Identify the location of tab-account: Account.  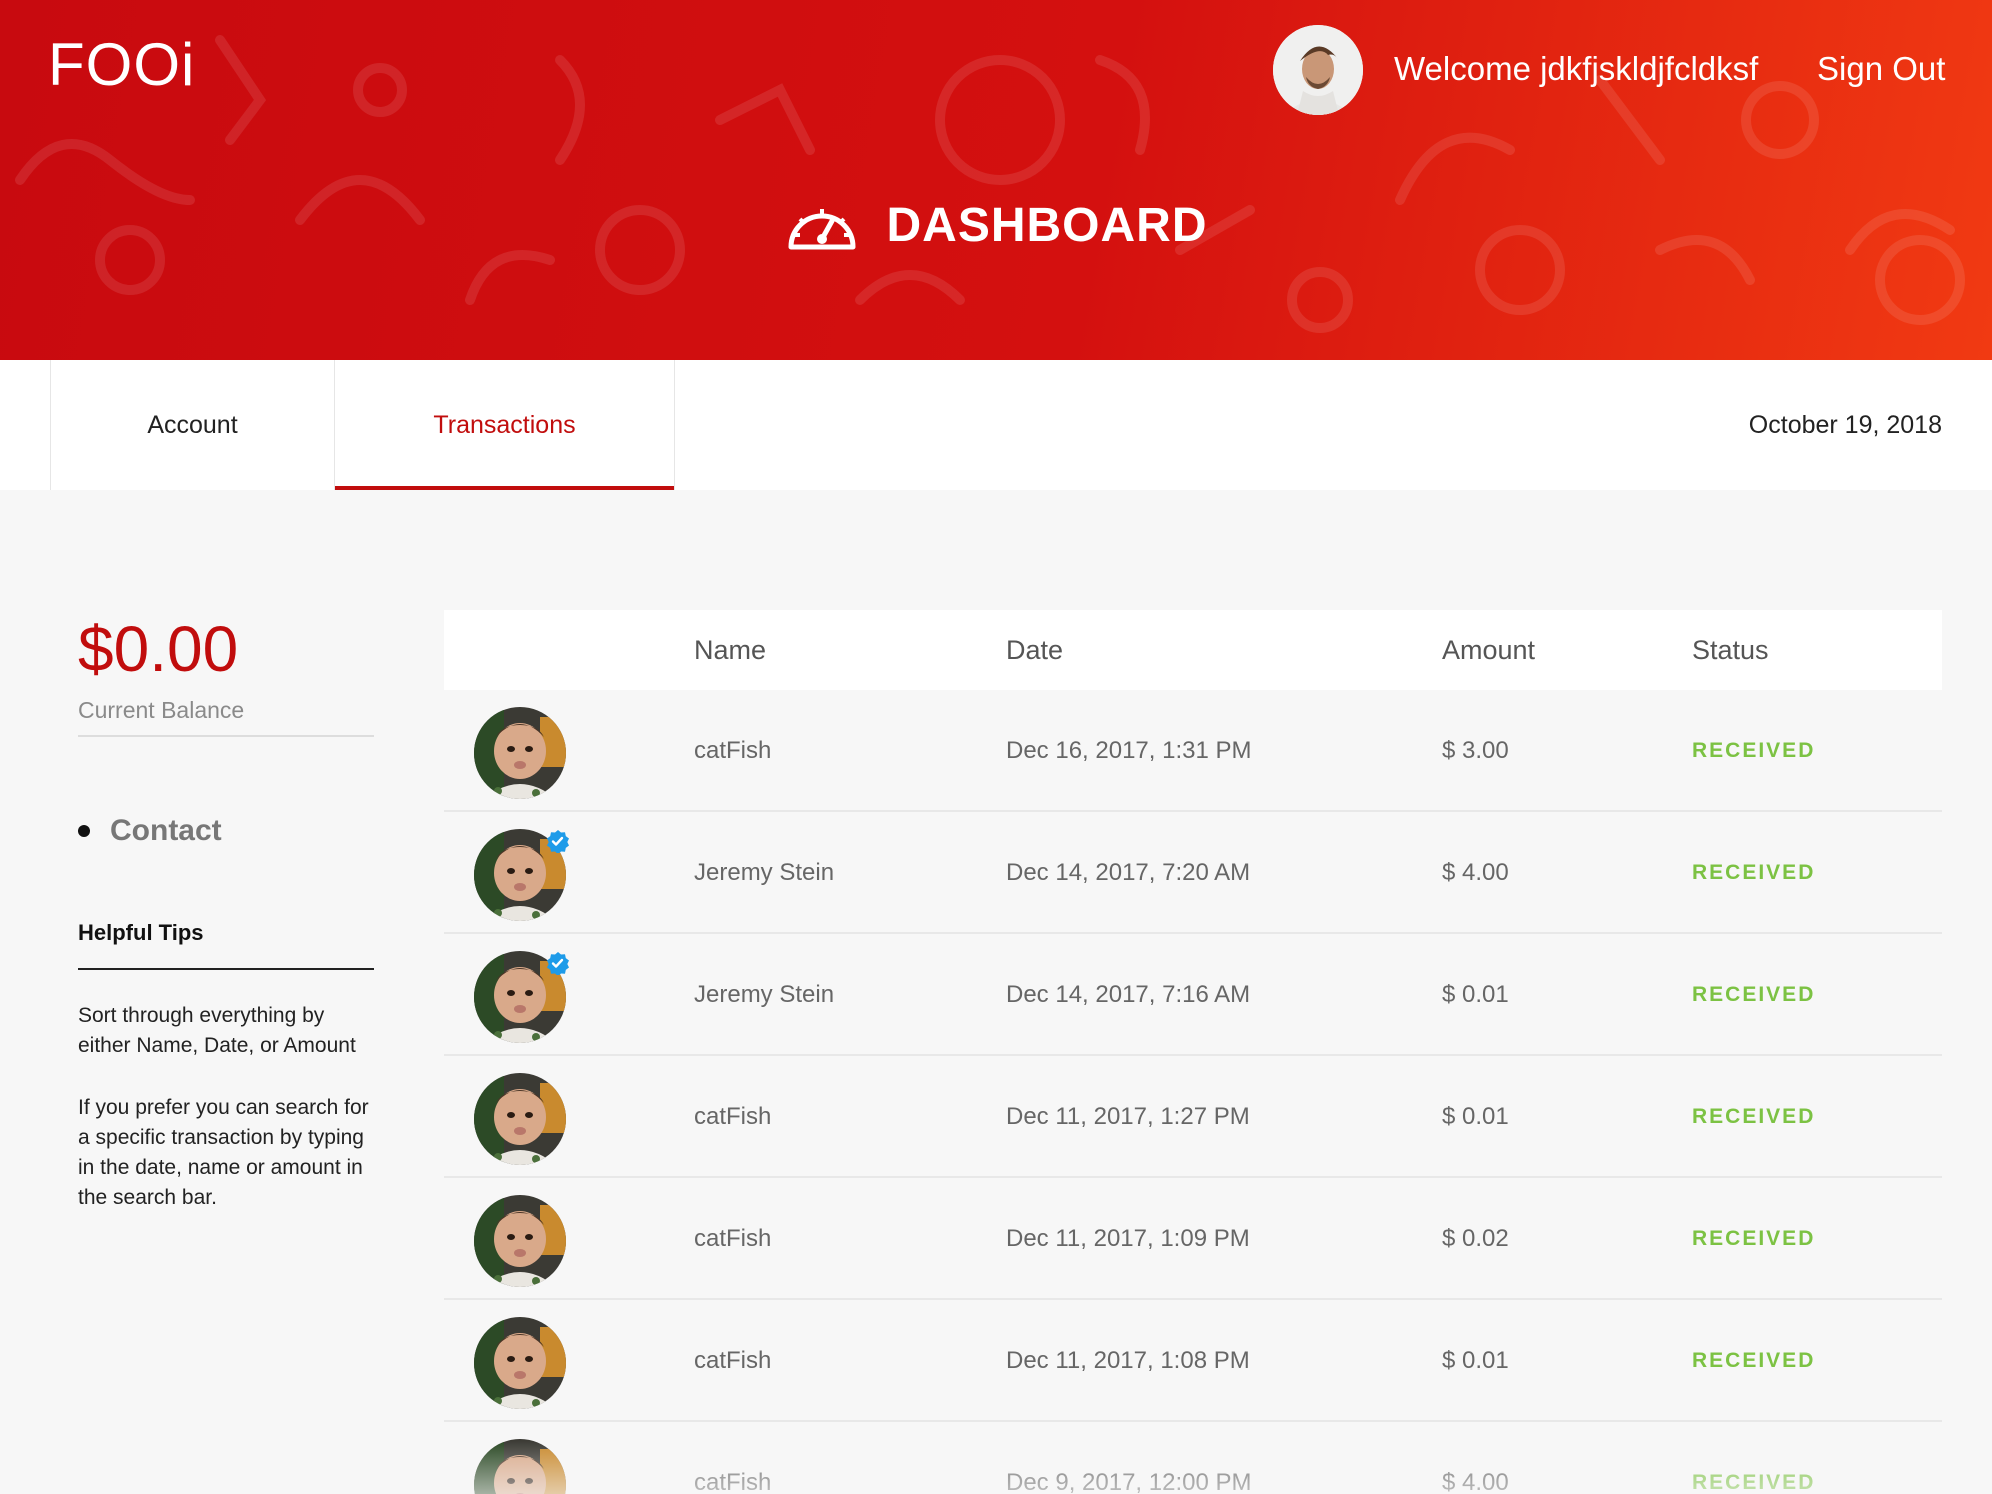
(192, 425).